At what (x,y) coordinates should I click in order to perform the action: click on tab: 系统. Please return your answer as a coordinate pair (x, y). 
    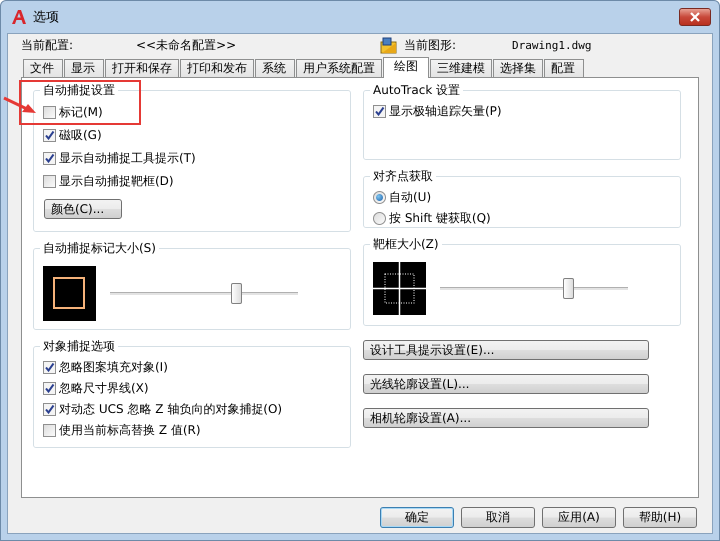
    Looking at the image, I should click on (275, 68).